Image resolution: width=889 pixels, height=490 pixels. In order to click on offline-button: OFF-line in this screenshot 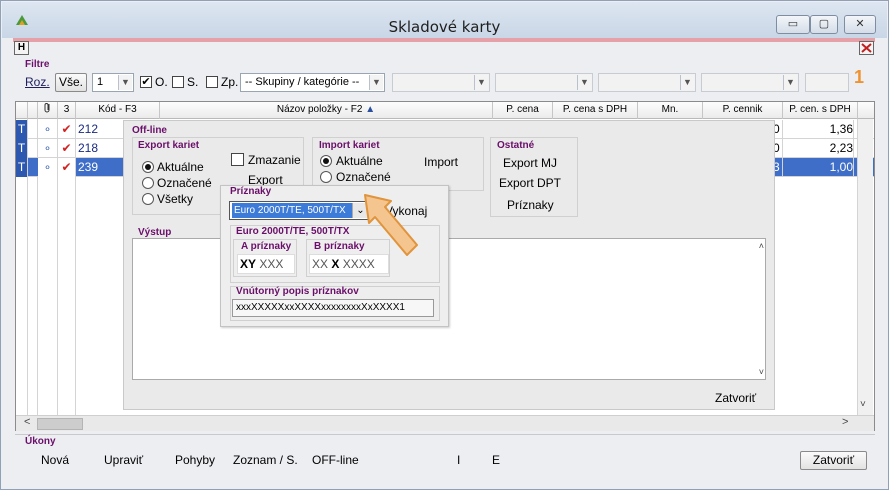, I will do `click(335, 460)`.